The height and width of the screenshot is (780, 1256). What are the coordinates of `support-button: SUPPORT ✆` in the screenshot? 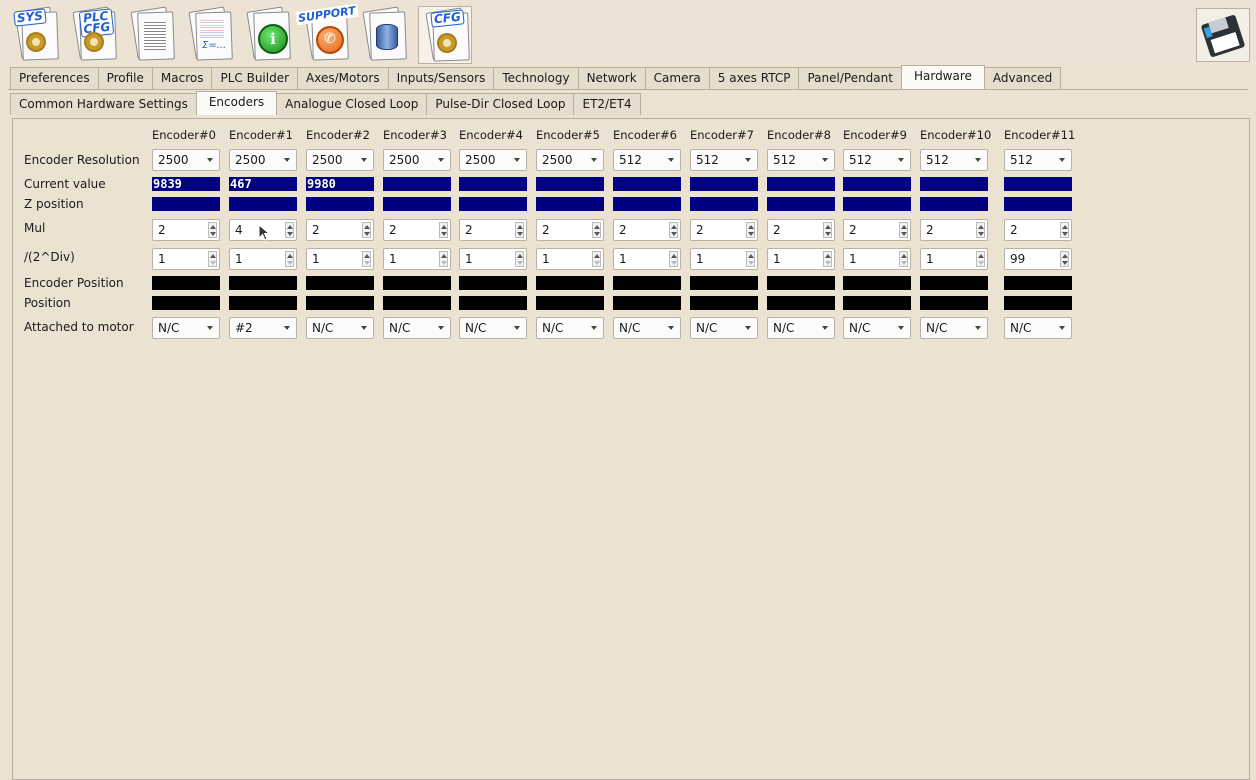 It's located at (327, 33).